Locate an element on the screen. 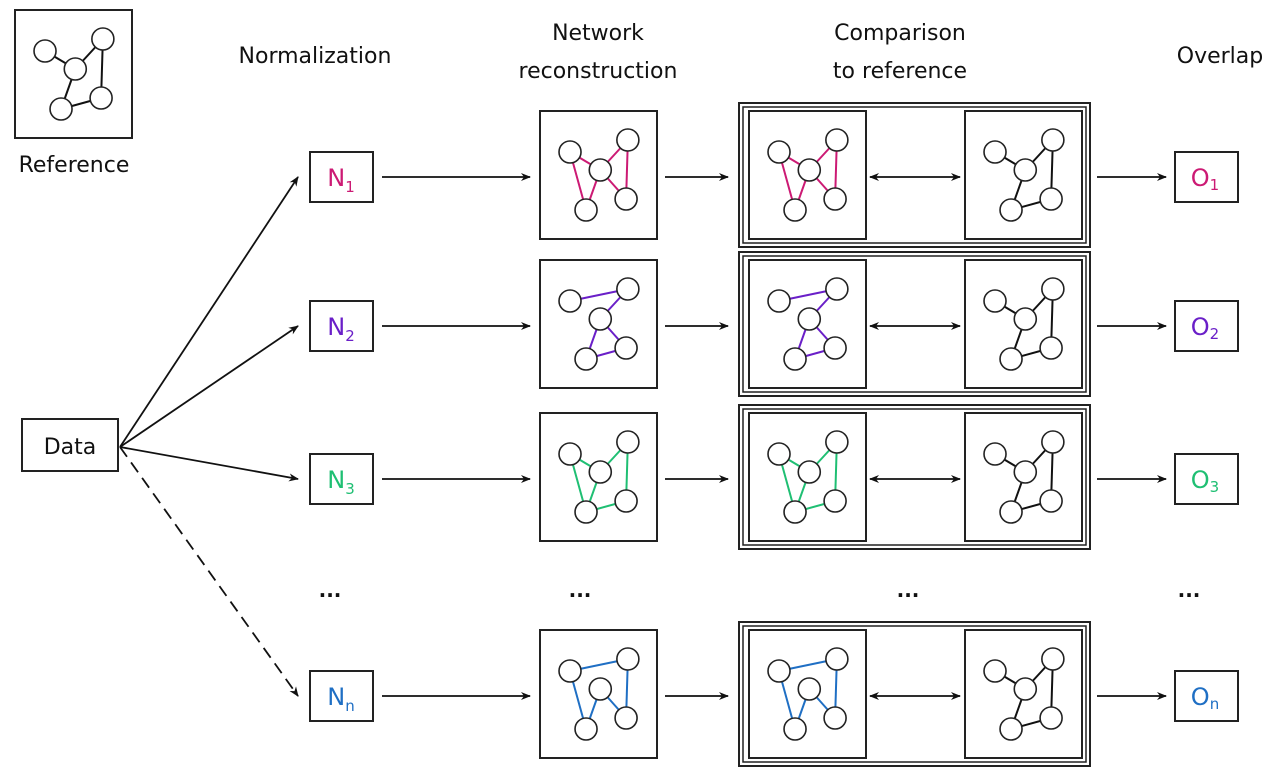  reference-network is located at coordinates (73, 74).